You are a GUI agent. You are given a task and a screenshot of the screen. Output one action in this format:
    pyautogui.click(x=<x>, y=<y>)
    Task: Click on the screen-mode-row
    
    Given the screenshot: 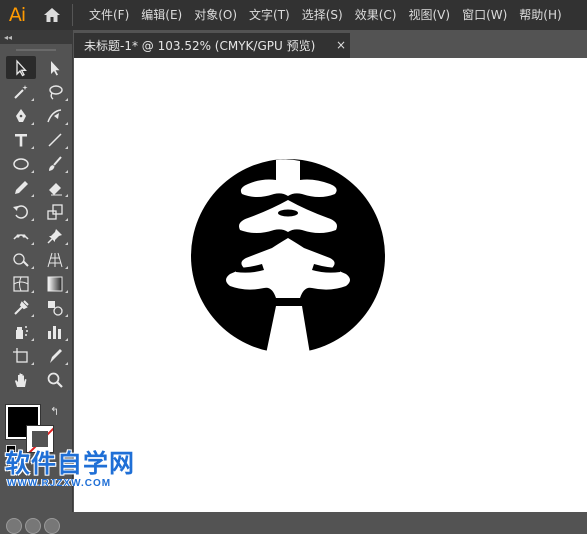 What is the action you would take?
    pyautogui.click(x=33, y=526)
    